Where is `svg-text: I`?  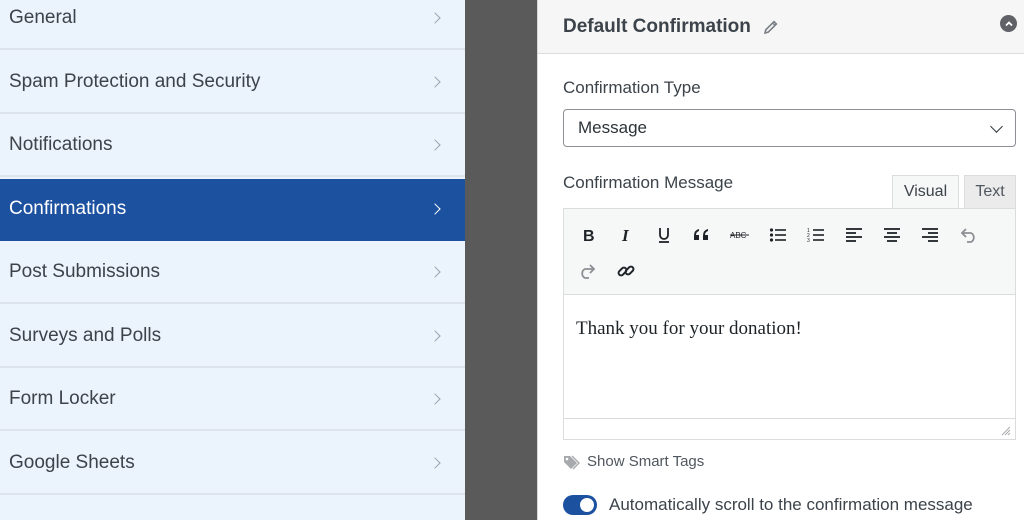
svg-text: I is located at coordinates (625, 235).